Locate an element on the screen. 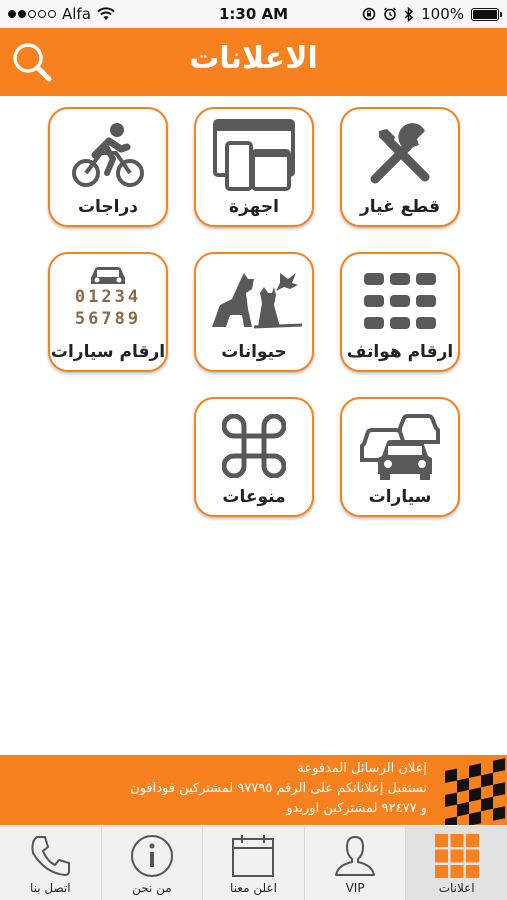 This screenshot has height=900, width=507. banner-line-1: إعلان الرسائل المدفوعة is located at coordinates (362, 768).